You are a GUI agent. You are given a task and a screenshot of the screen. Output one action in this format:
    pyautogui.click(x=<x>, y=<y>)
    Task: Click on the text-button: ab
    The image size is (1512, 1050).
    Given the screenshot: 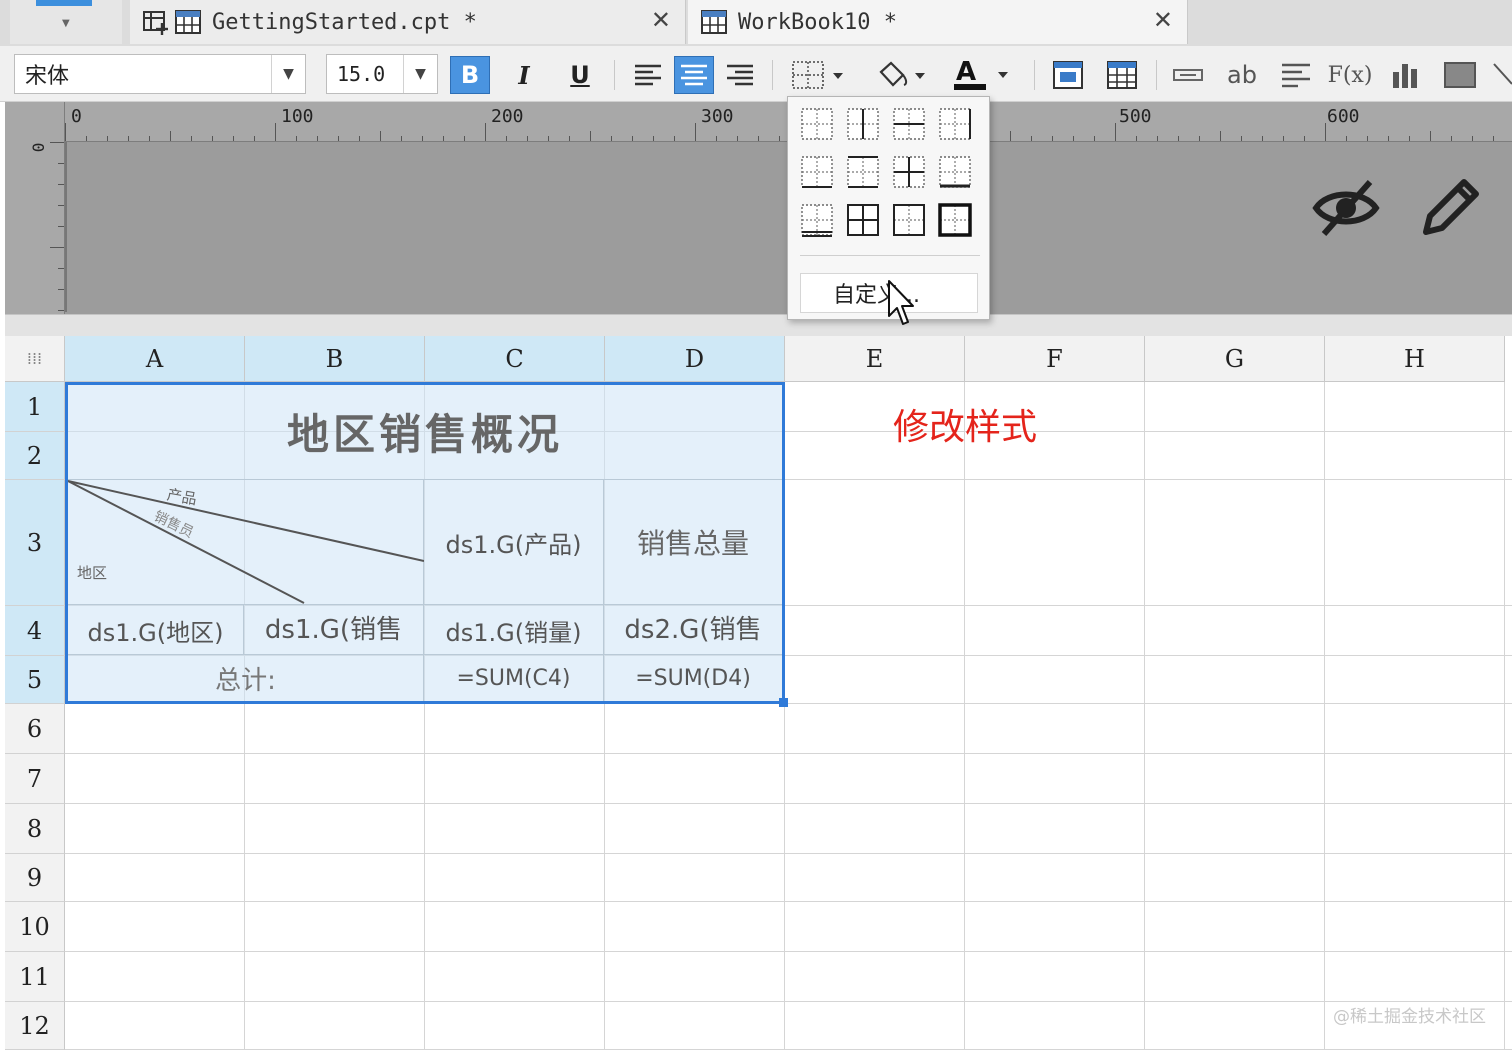 What is the action you would take?
    pyautogui.click(x=1242, y=75)
    